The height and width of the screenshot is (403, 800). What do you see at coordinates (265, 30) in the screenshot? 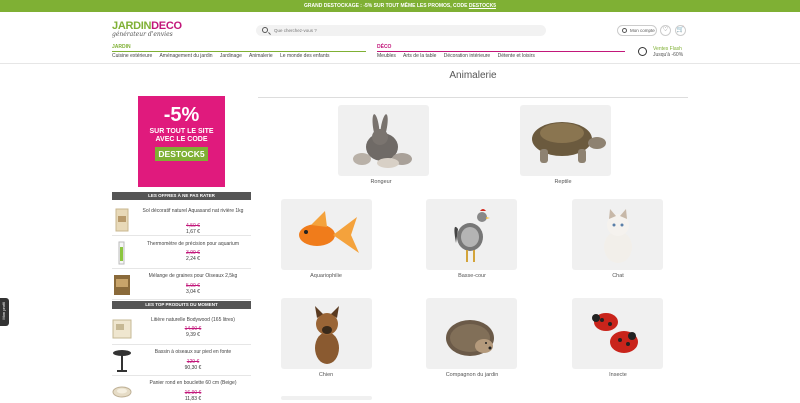
I see `search-icon` at bounding box center [265, 30].